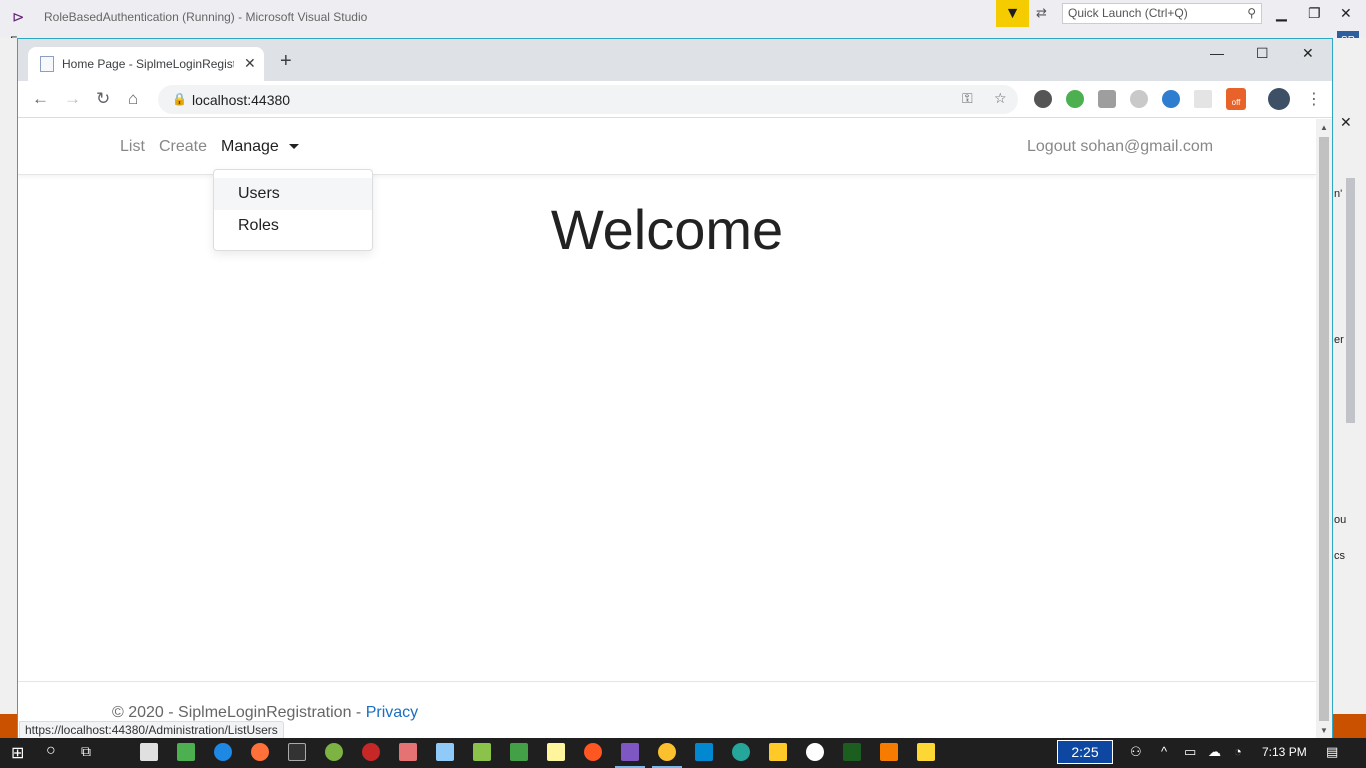 This screenshot has height=768, width=1366. Describe the element at coordinates (1324, 730) in the screenshot. I see `scroll-down-icon: ▼` at that location.